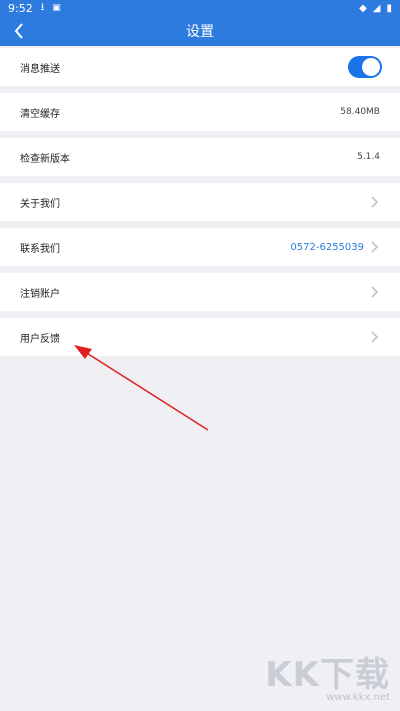  Describe the element at coordinates (42, 7) in the screenshot. I see `download-icon: ⭳` at that location.